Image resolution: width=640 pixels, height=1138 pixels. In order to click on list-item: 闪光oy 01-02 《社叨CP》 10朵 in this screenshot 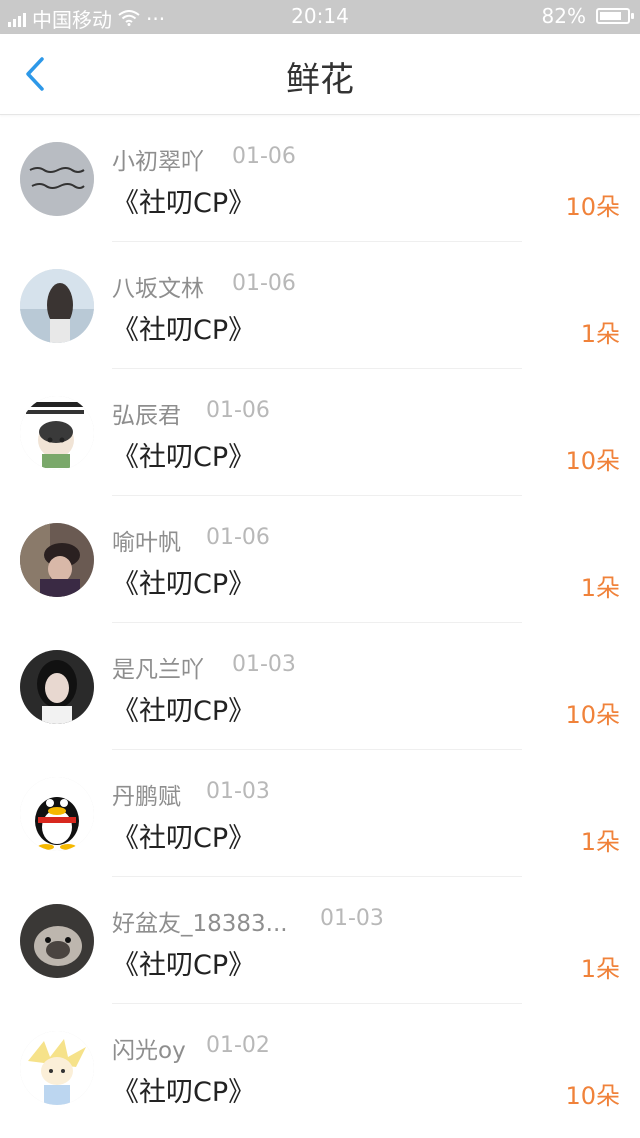, I will do `click(320, 1067)`.